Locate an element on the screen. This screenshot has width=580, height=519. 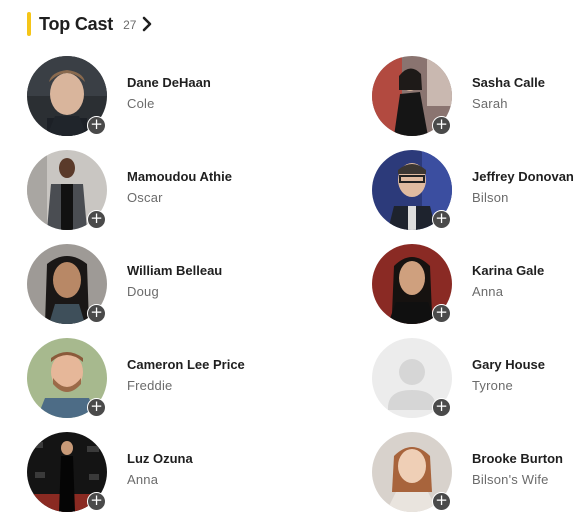
cast-member: + William Belleau Doug is located at coordinates (124, 284).